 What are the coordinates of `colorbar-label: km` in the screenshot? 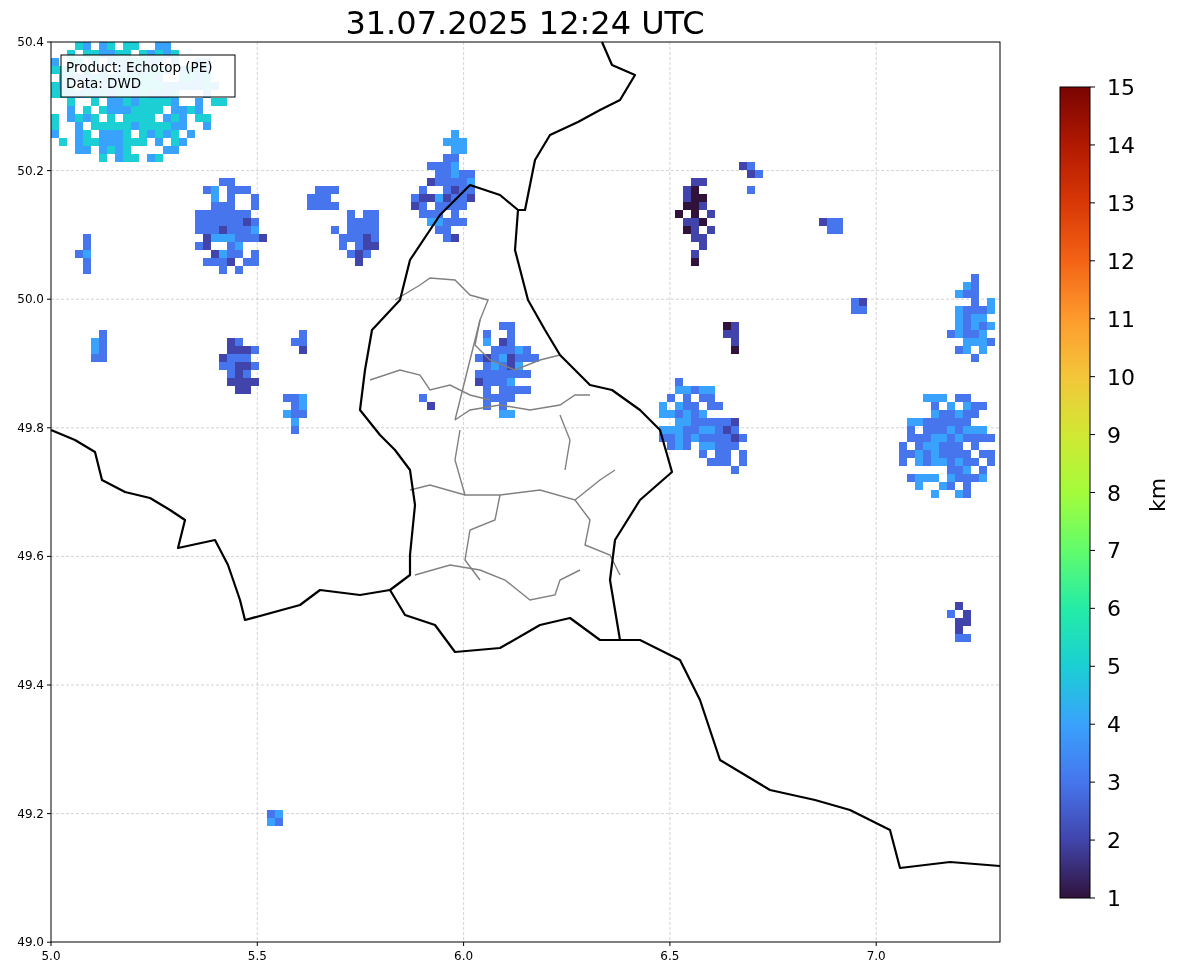 It's located at (1157, 495).